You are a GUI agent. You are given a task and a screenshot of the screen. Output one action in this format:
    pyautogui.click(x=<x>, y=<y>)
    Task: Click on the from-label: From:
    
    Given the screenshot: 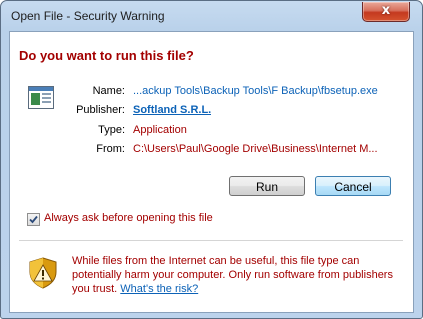 What is the action you would take?
    pyautogui.click(x=110, y=149)
    